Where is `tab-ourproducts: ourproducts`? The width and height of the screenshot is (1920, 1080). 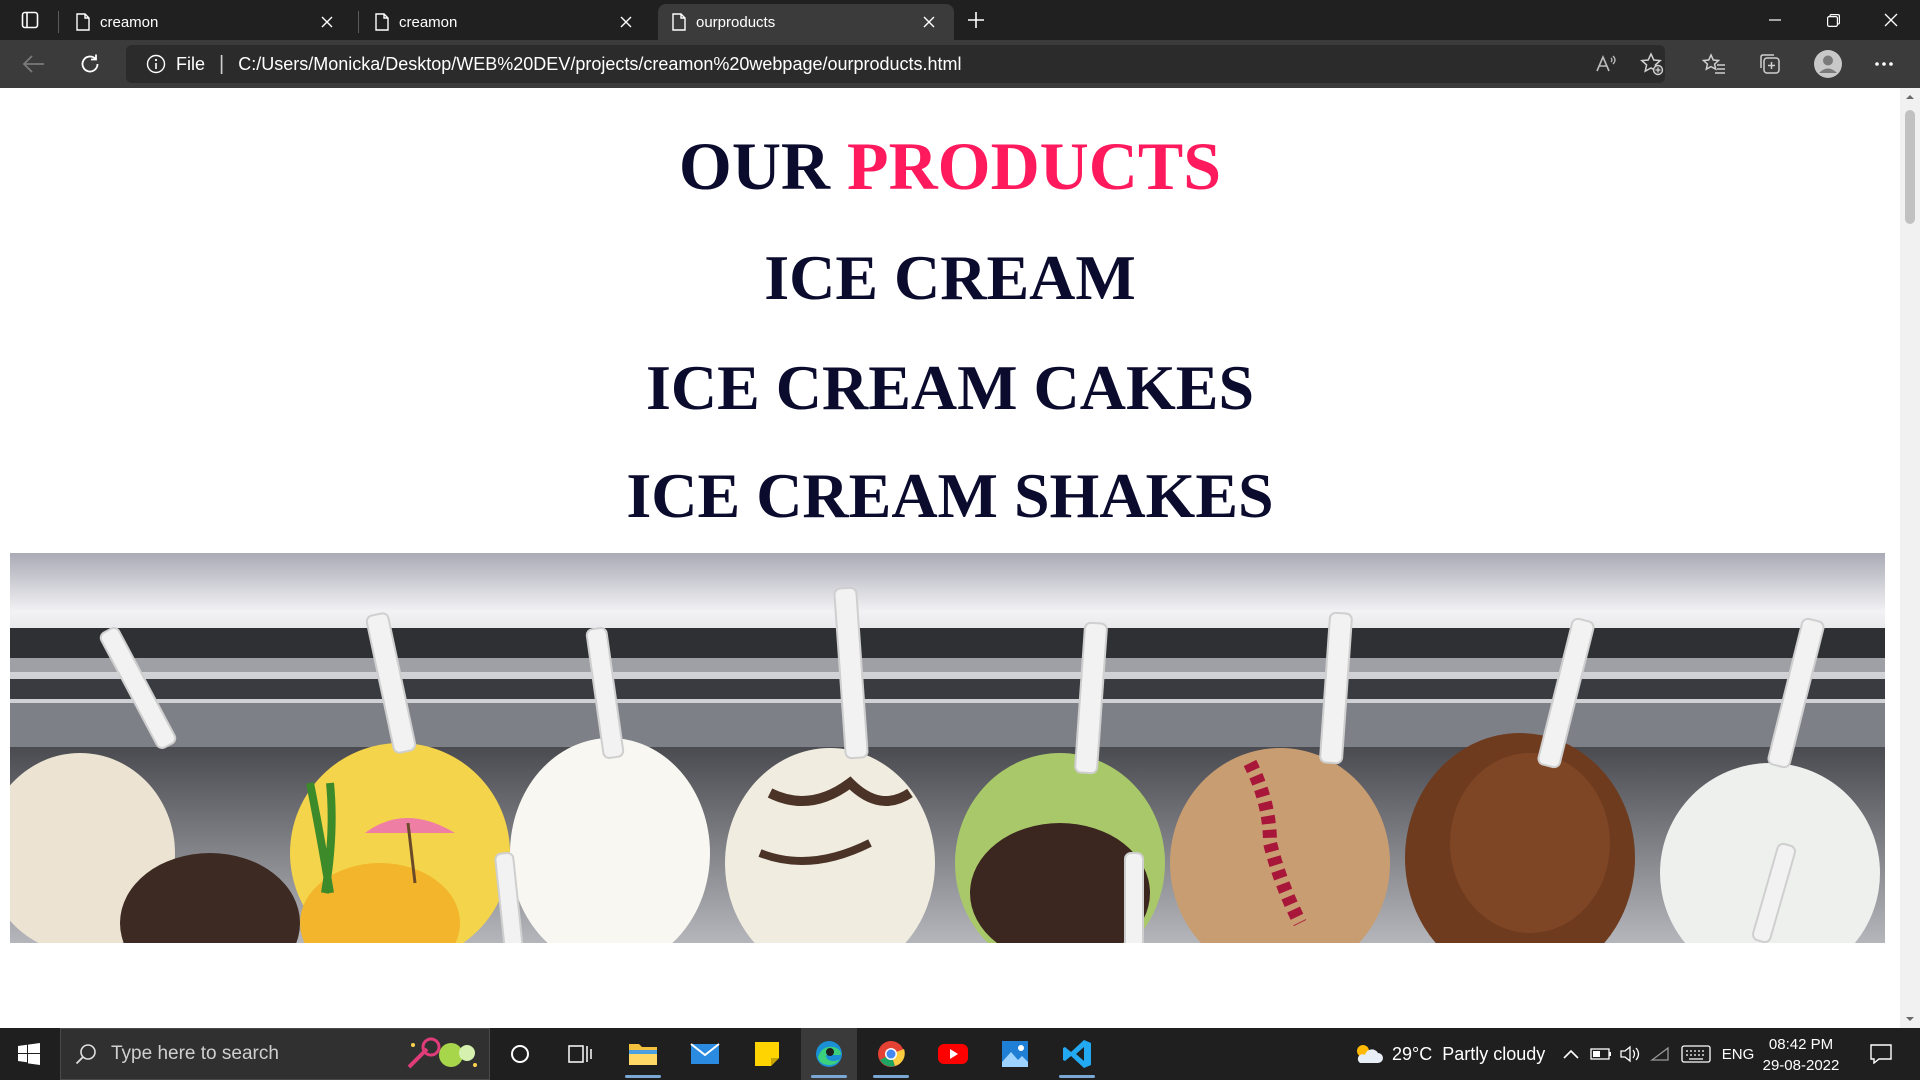 tab-ourproducts: ourproducts is located at coordinates (806, 22).